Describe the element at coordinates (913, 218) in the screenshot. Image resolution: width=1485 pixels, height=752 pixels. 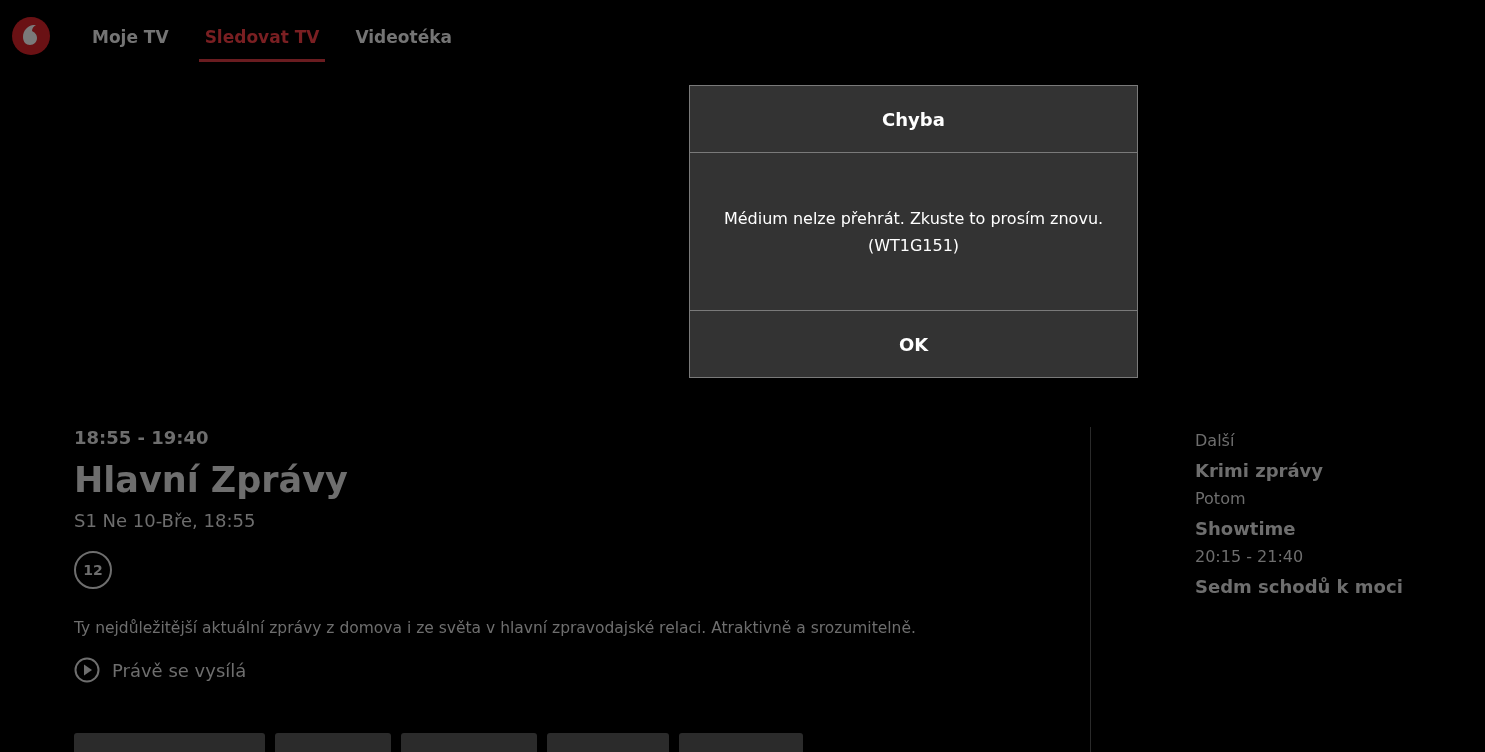
I see `error-message: Médium nelze přehrát. Zkuste to prosím znovu.` at that location.